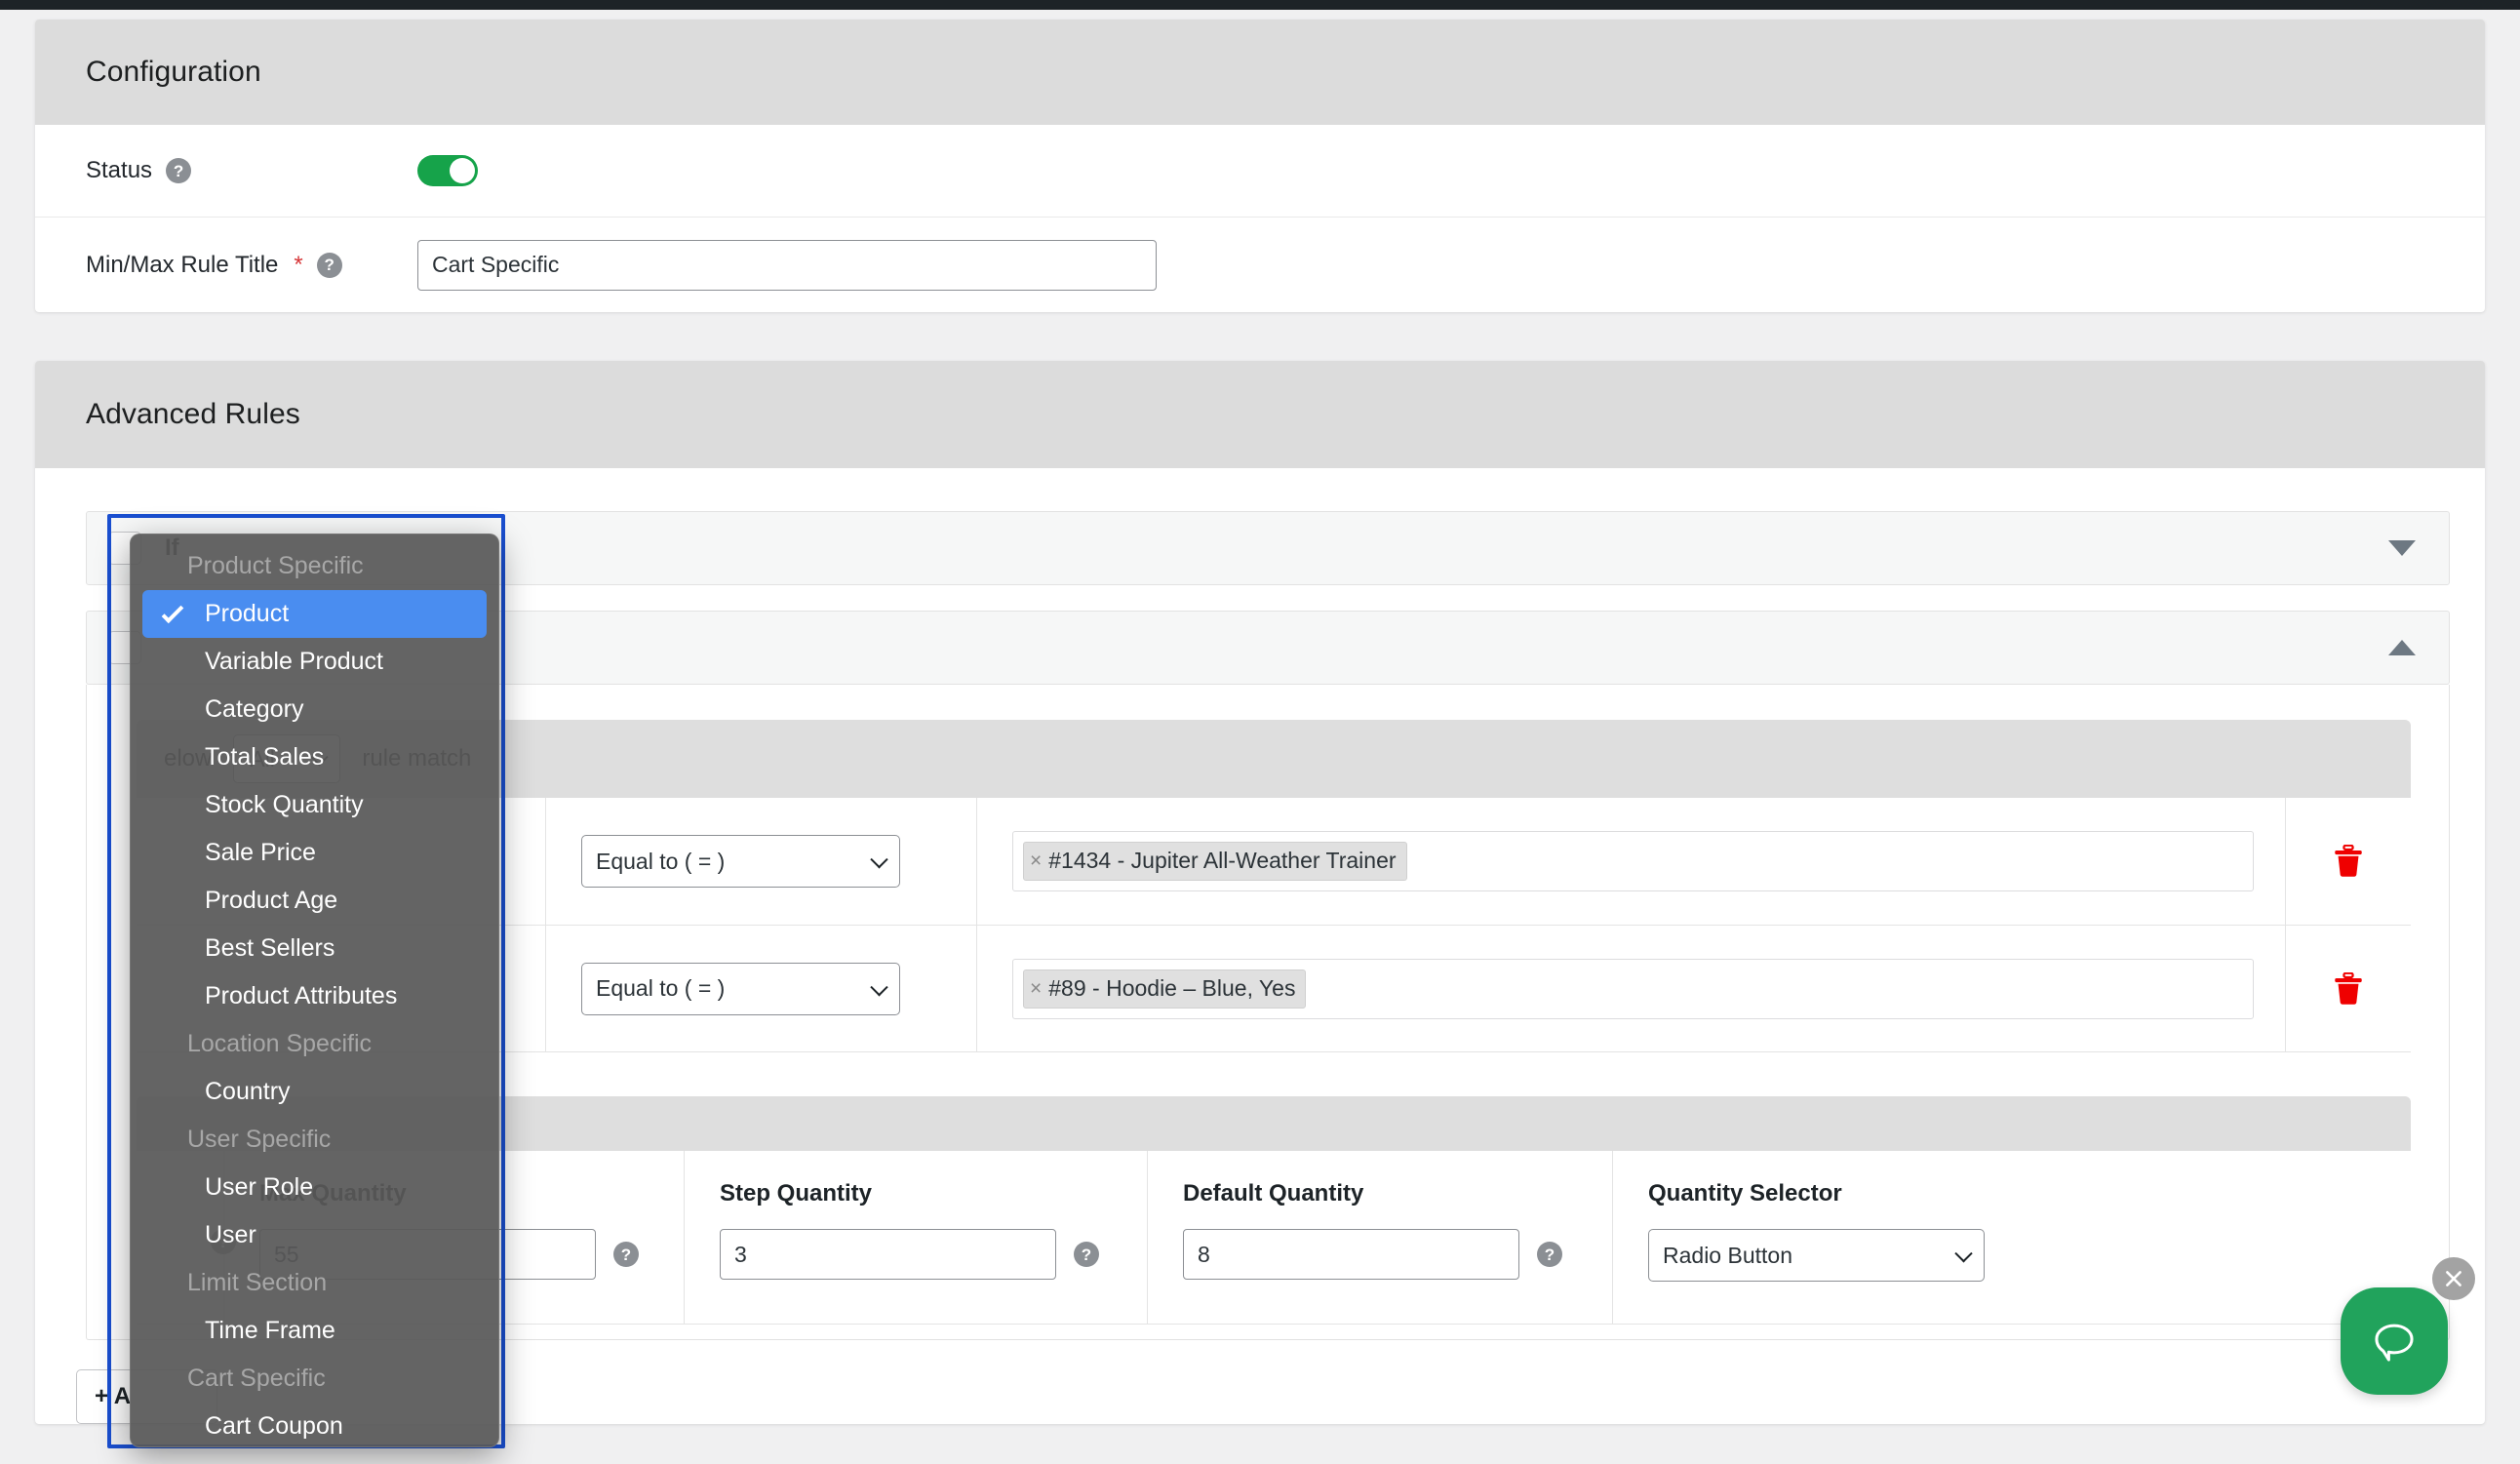 The height and width of the screenshot is (1464, 2520). I want to click on dropdown-item: User Role, so click(314, 1188).